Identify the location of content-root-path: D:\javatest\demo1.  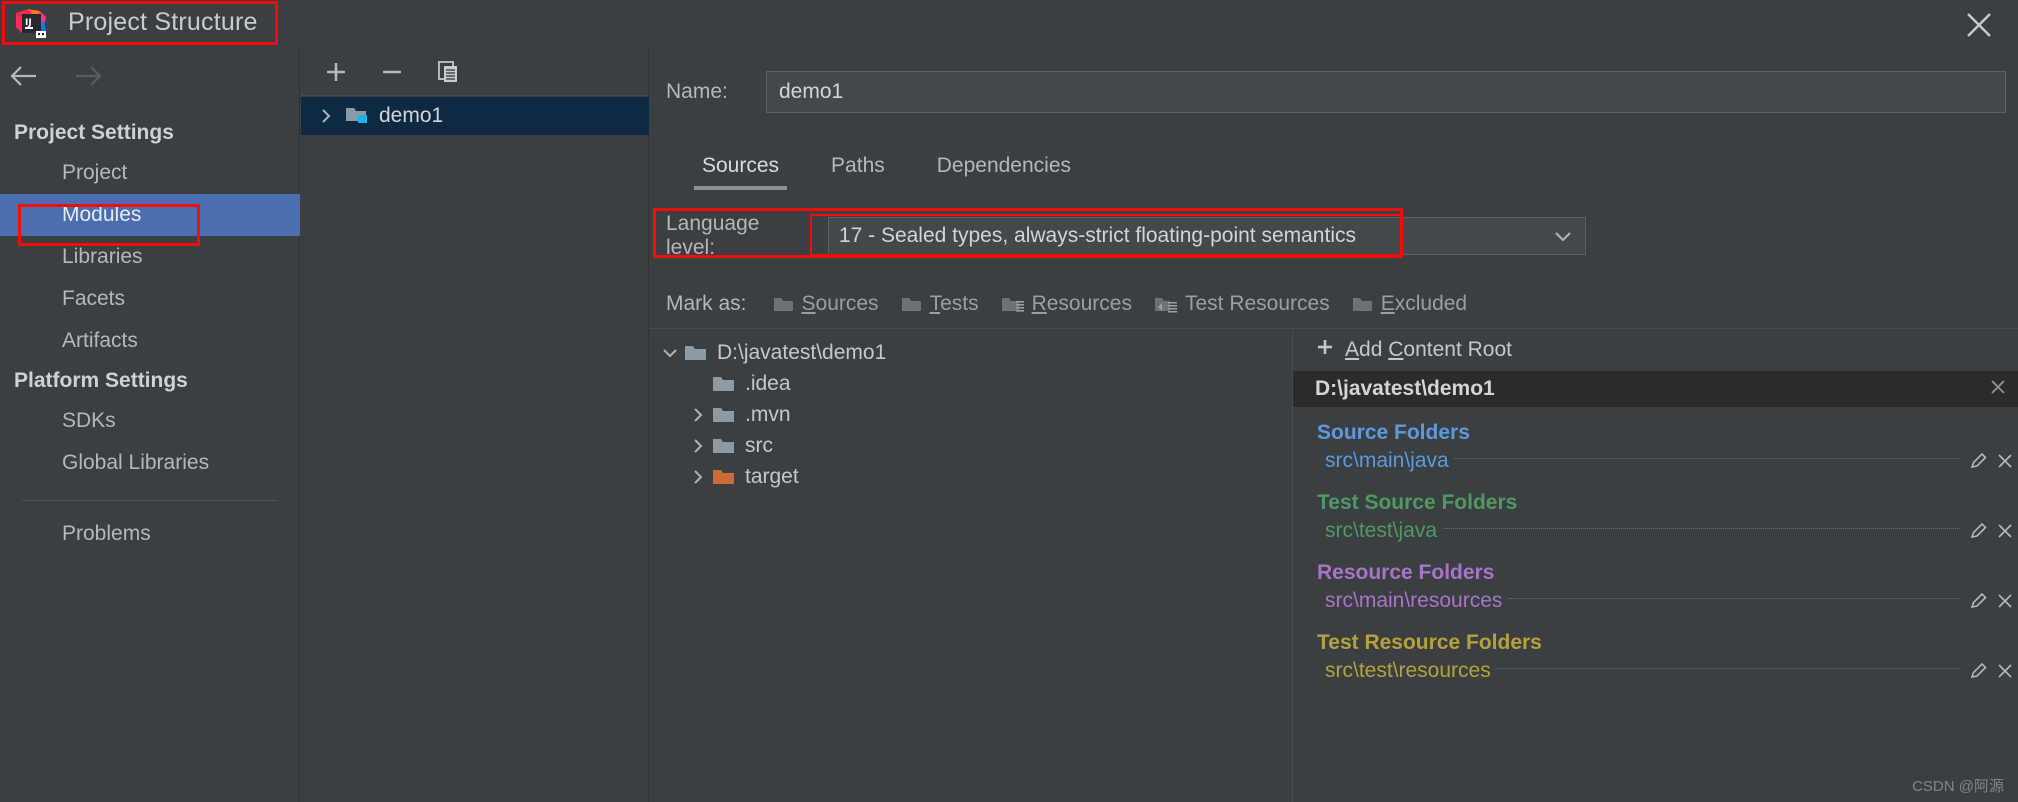
(1405, 388).